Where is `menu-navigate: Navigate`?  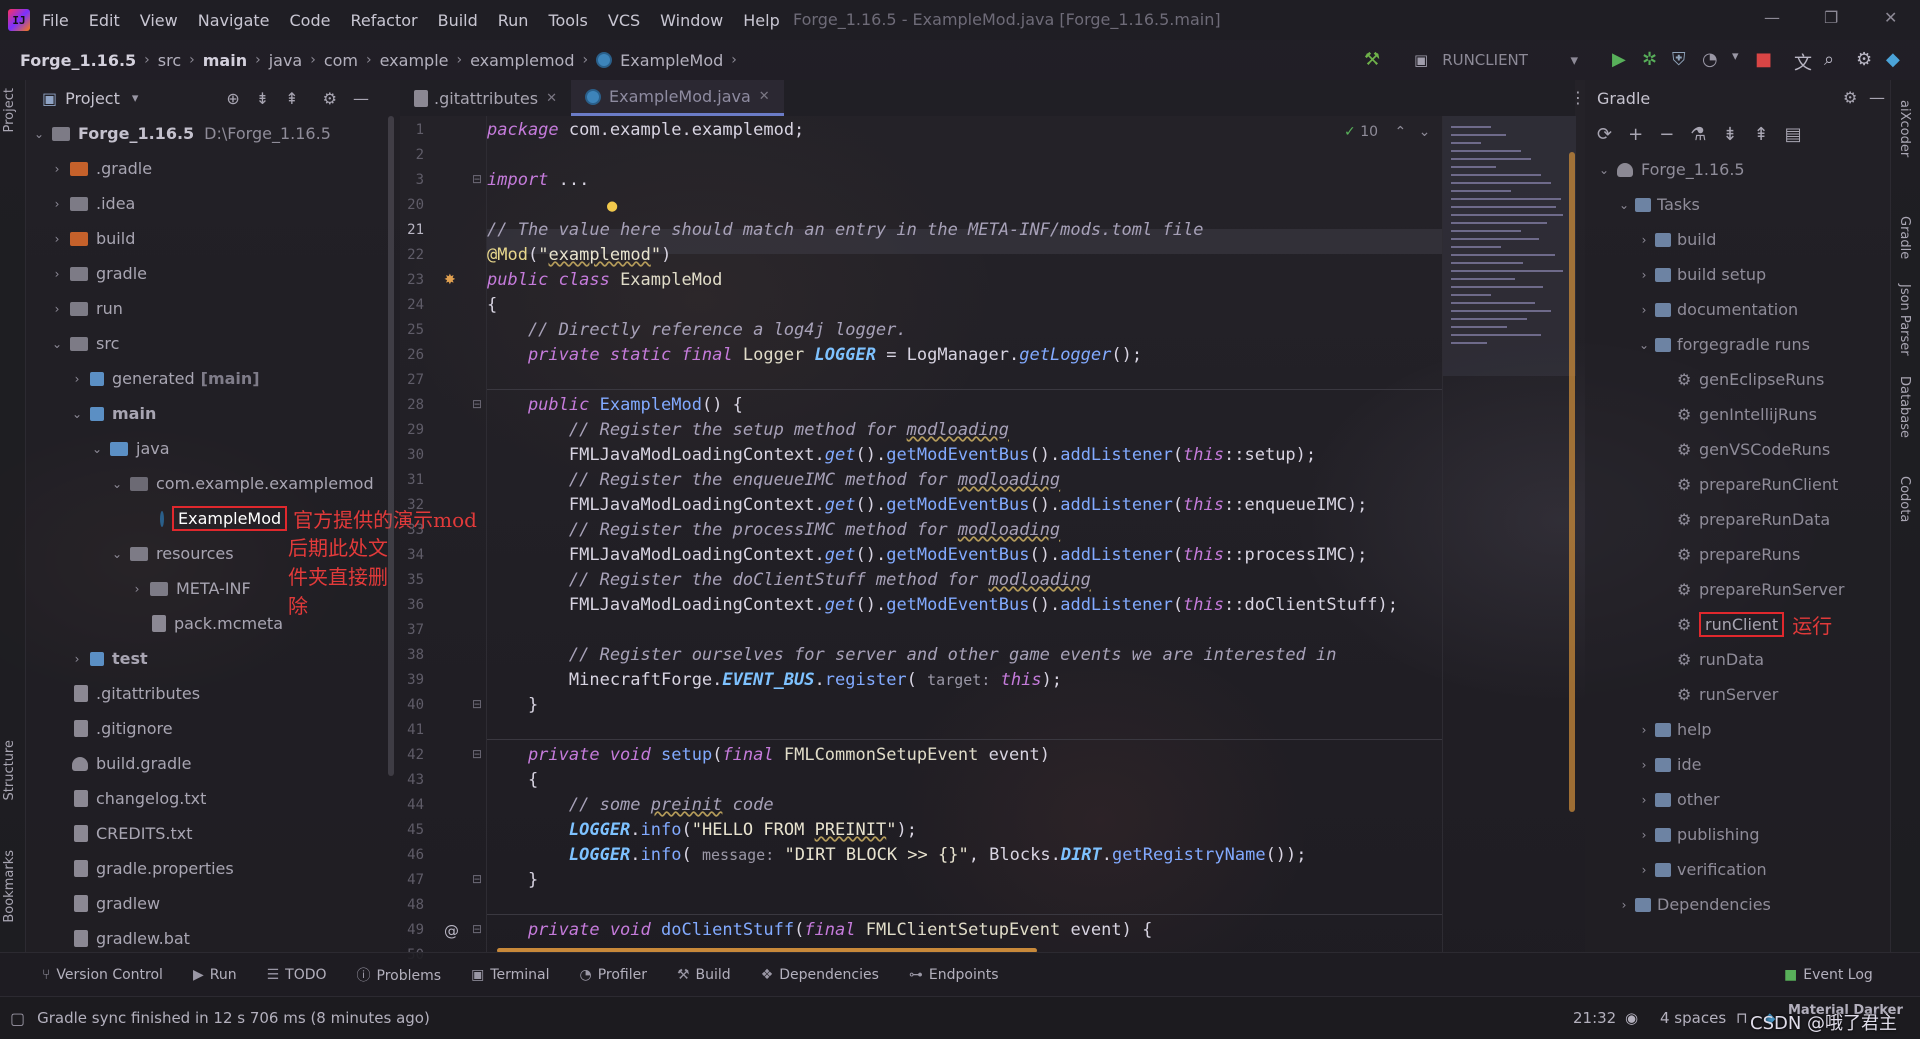 menu-navigate: Navigate is located at coordinates (234, 20).